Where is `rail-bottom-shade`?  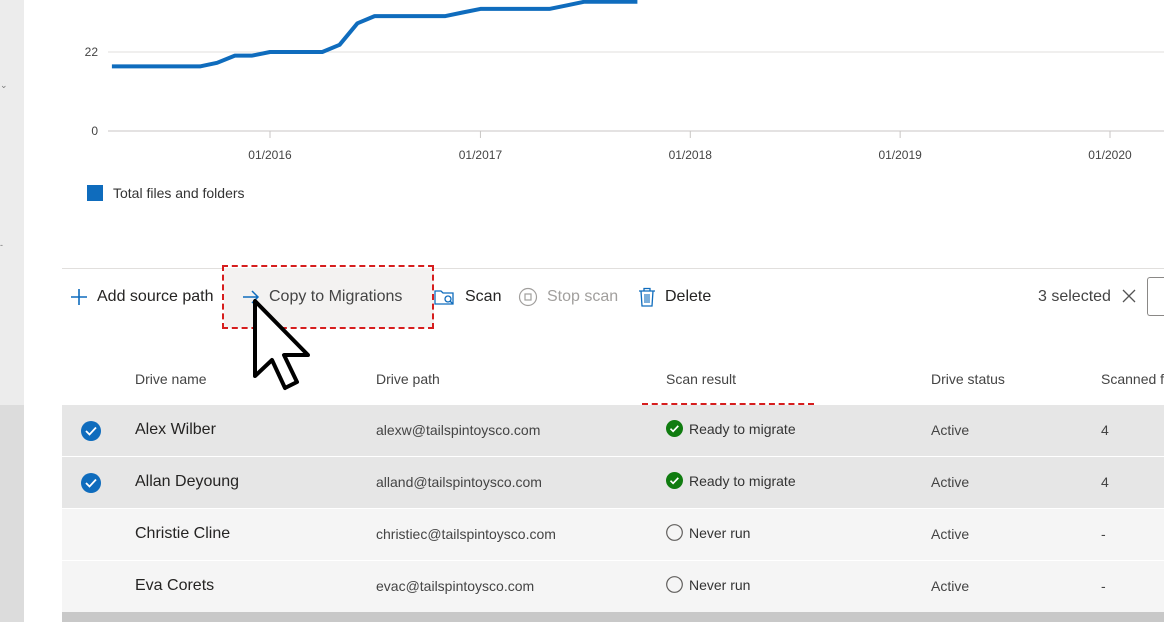 rail-bottom-shade is located at coordinates (12, 513).